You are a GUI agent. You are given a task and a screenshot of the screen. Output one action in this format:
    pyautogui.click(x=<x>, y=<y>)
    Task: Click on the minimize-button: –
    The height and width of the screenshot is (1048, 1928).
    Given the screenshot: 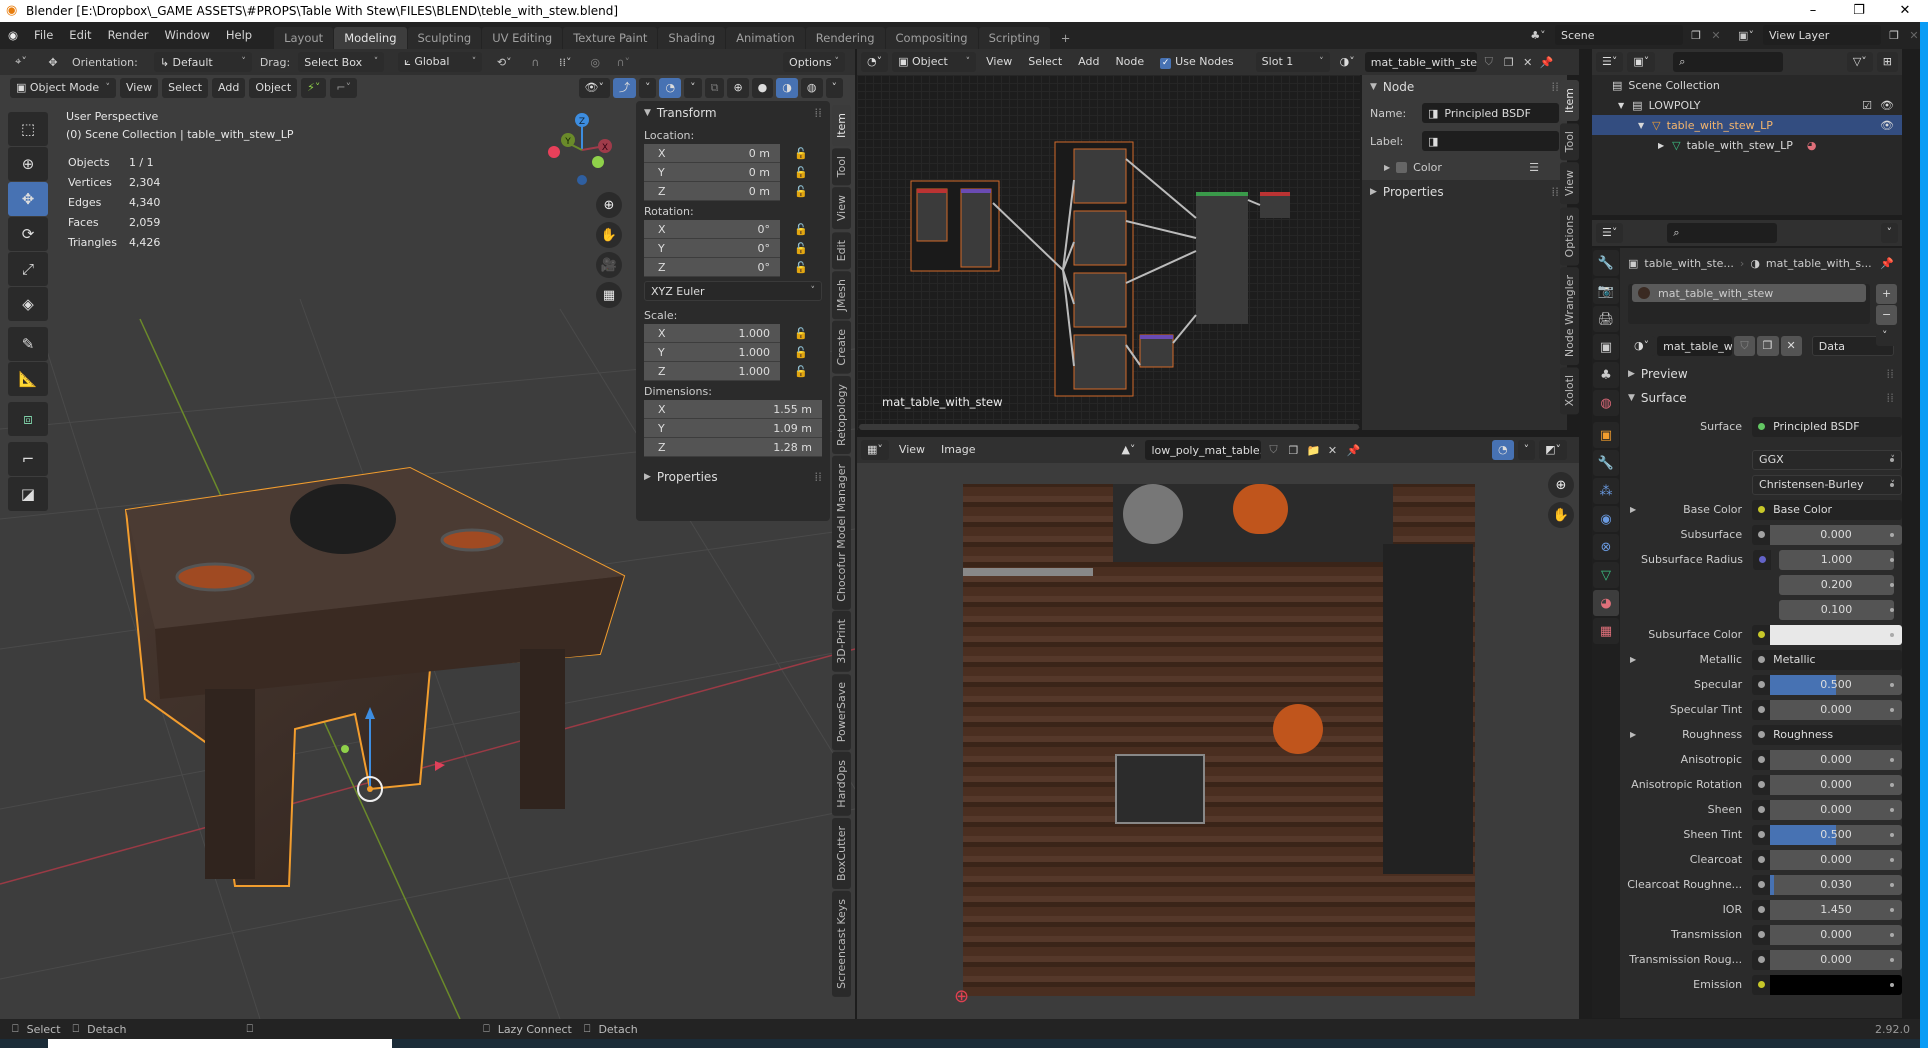 What is the action you would take?
    pyautogui.click(x=1813, y=11)
    